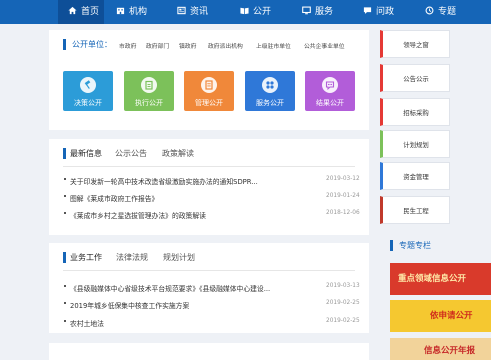  I want to click on list-item: 图解《莱成市政府工作报告》 2019-01-24, so click(212, 198).